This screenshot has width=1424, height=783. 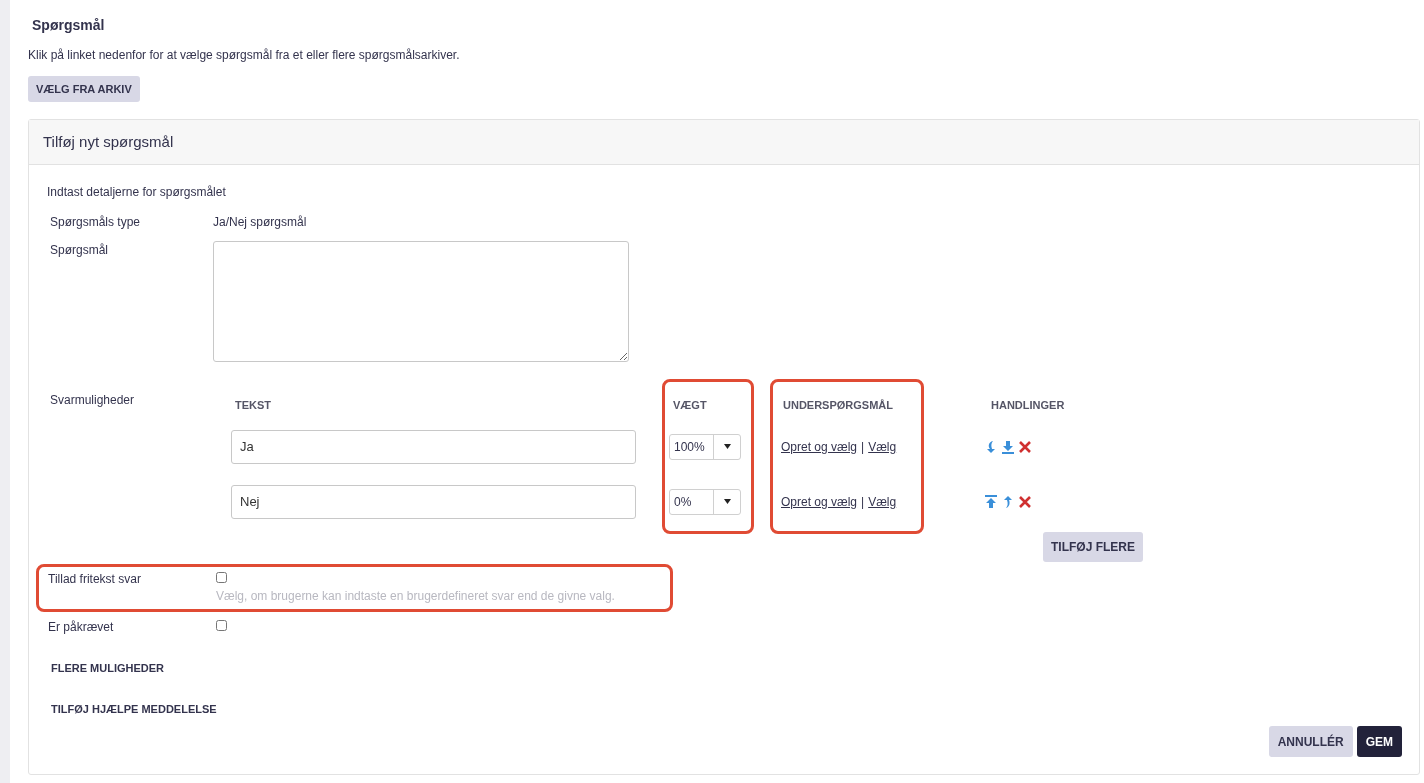 What do you see at coordinates (84, 89) in the screenshot?
I see `archive-button: VÆLG FRA ARKIV` at bounding box center [84, 89].